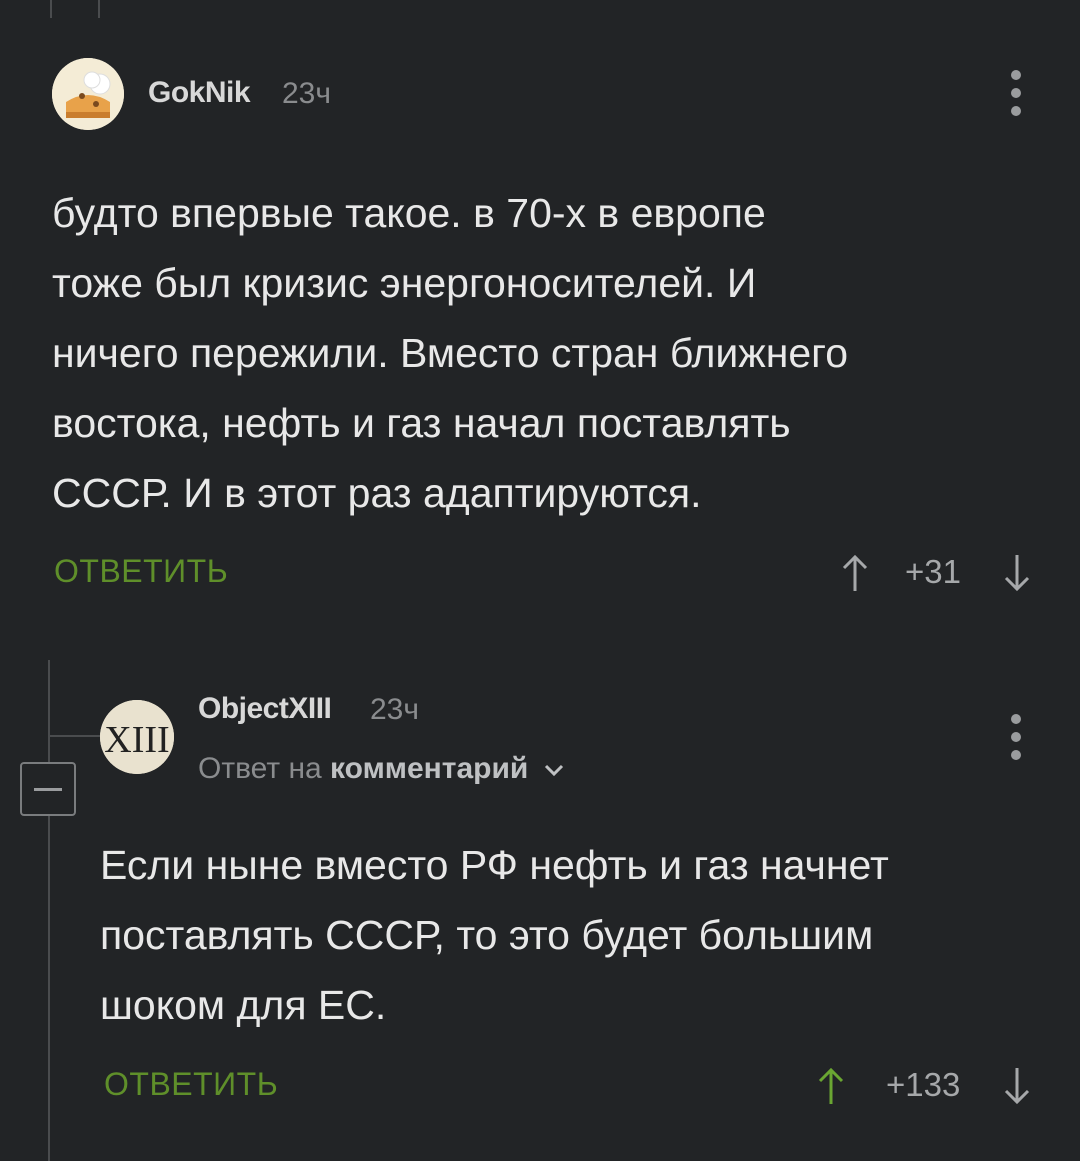 This screenshot has height=1161, width=1080. I want to click on vote-score: +31, so click(933, 571).